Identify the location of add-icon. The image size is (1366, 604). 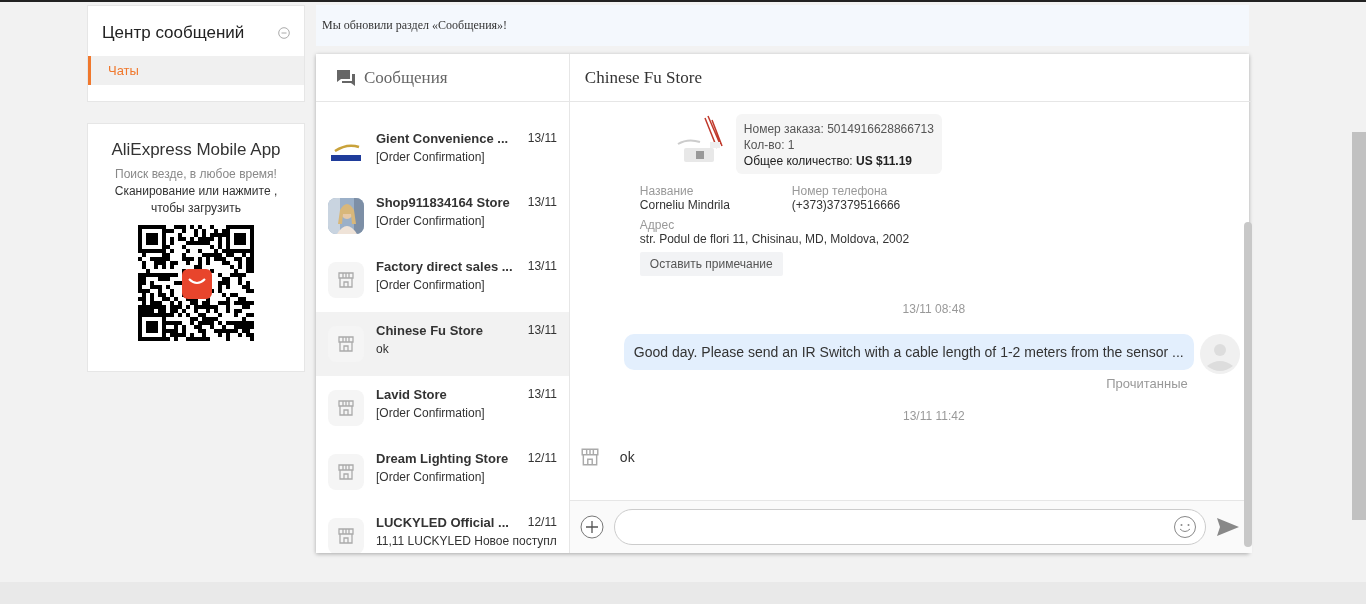
(591, 527).